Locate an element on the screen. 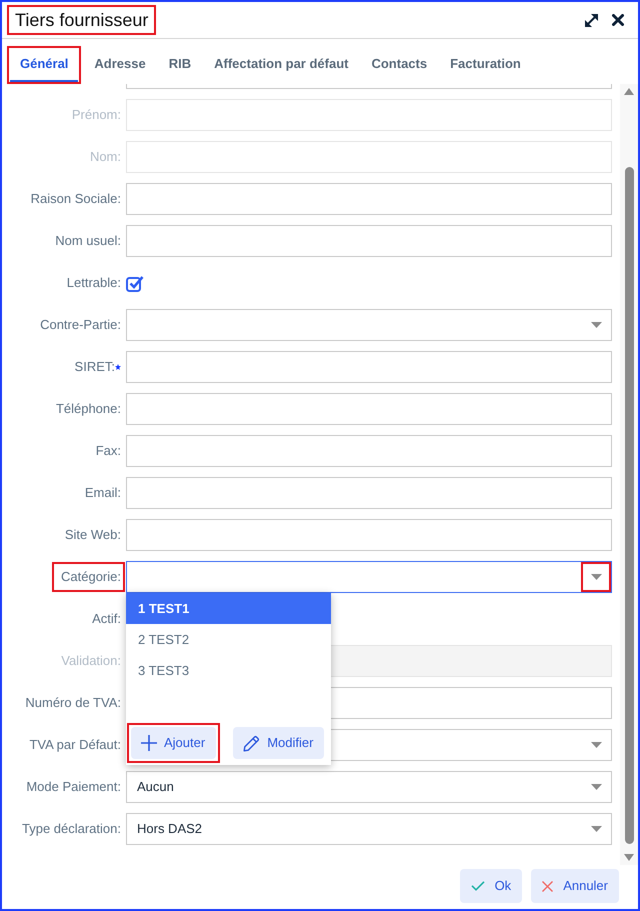  field-label: Nom usuel: is located at coordinates (88, 241).